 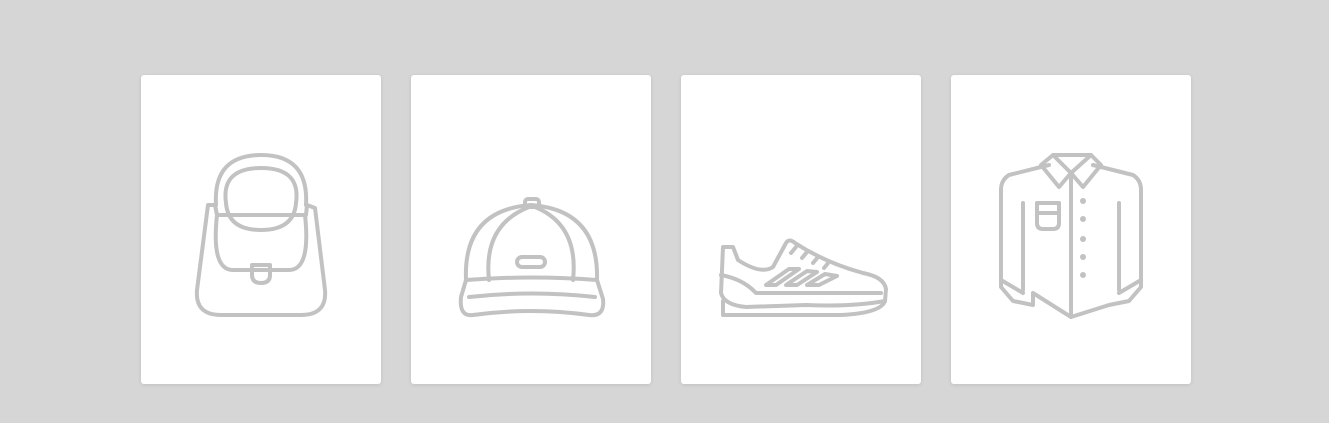 What do you see at coordinates (801, 229) in the screenshot?
I see `category-card-sneaker` at bounding box center [801, 229].